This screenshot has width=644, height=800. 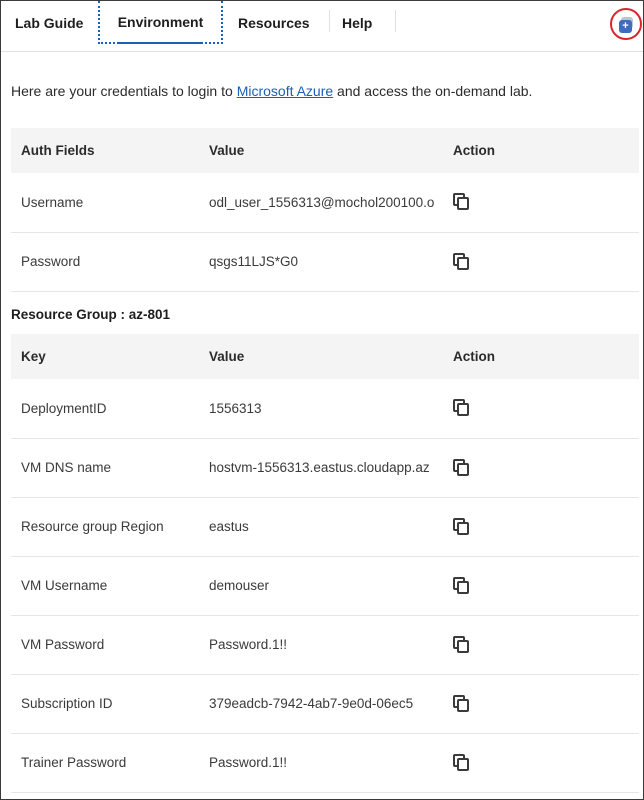 I want to click on field-label: Username, so click(x=105, y=203).